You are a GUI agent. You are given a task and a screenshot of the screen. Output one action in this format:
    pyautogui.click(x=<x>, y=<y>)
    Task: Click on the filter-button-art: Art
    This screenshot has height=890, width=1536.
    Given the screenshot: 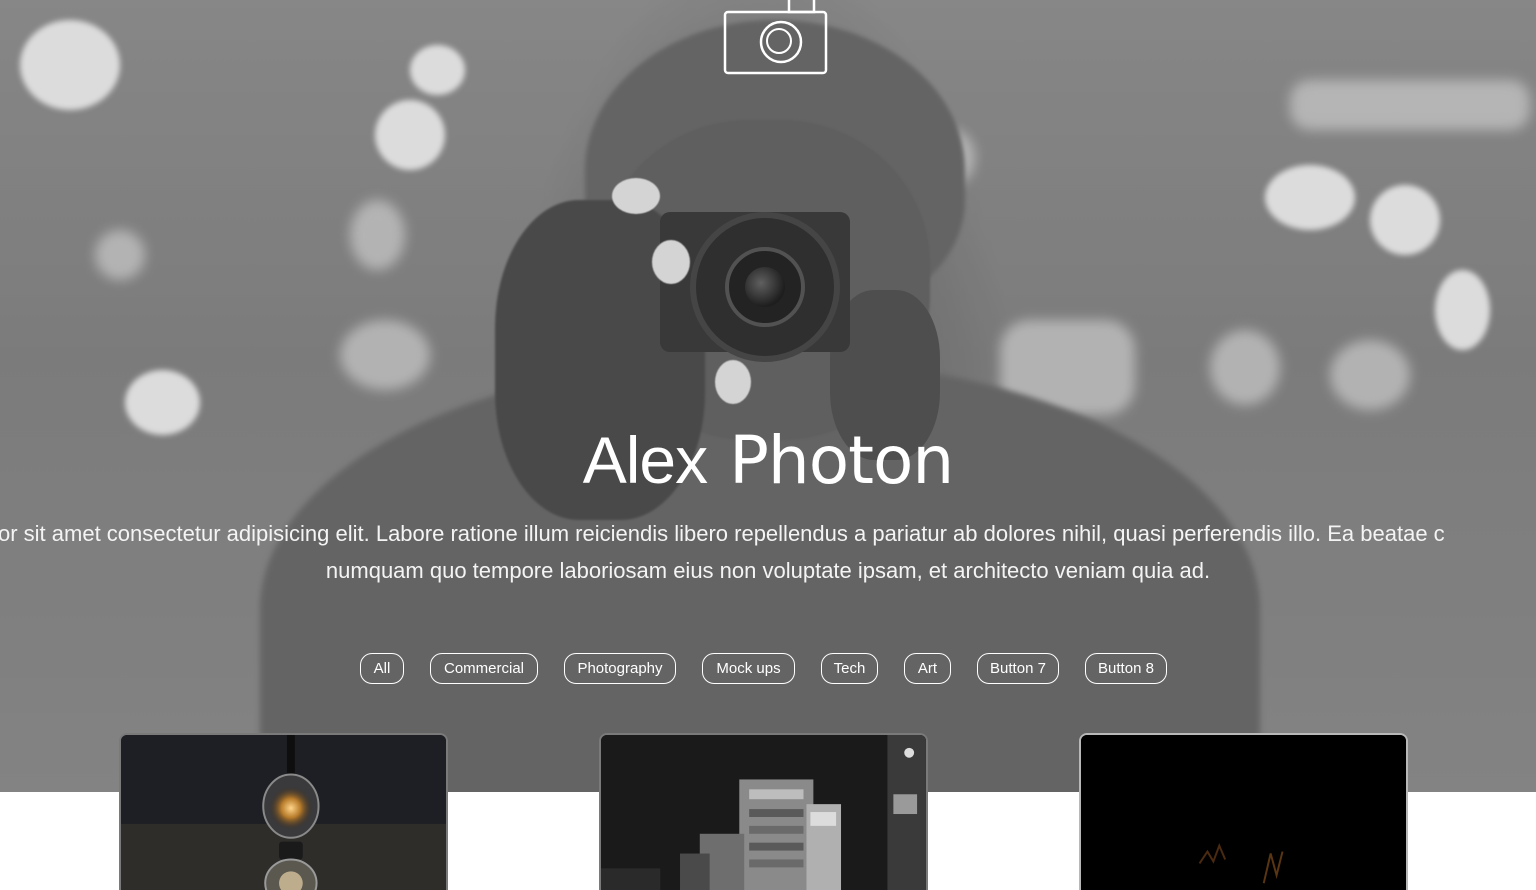 What is the action you would take?
    pyautogui.click(x=927, y=668)
    